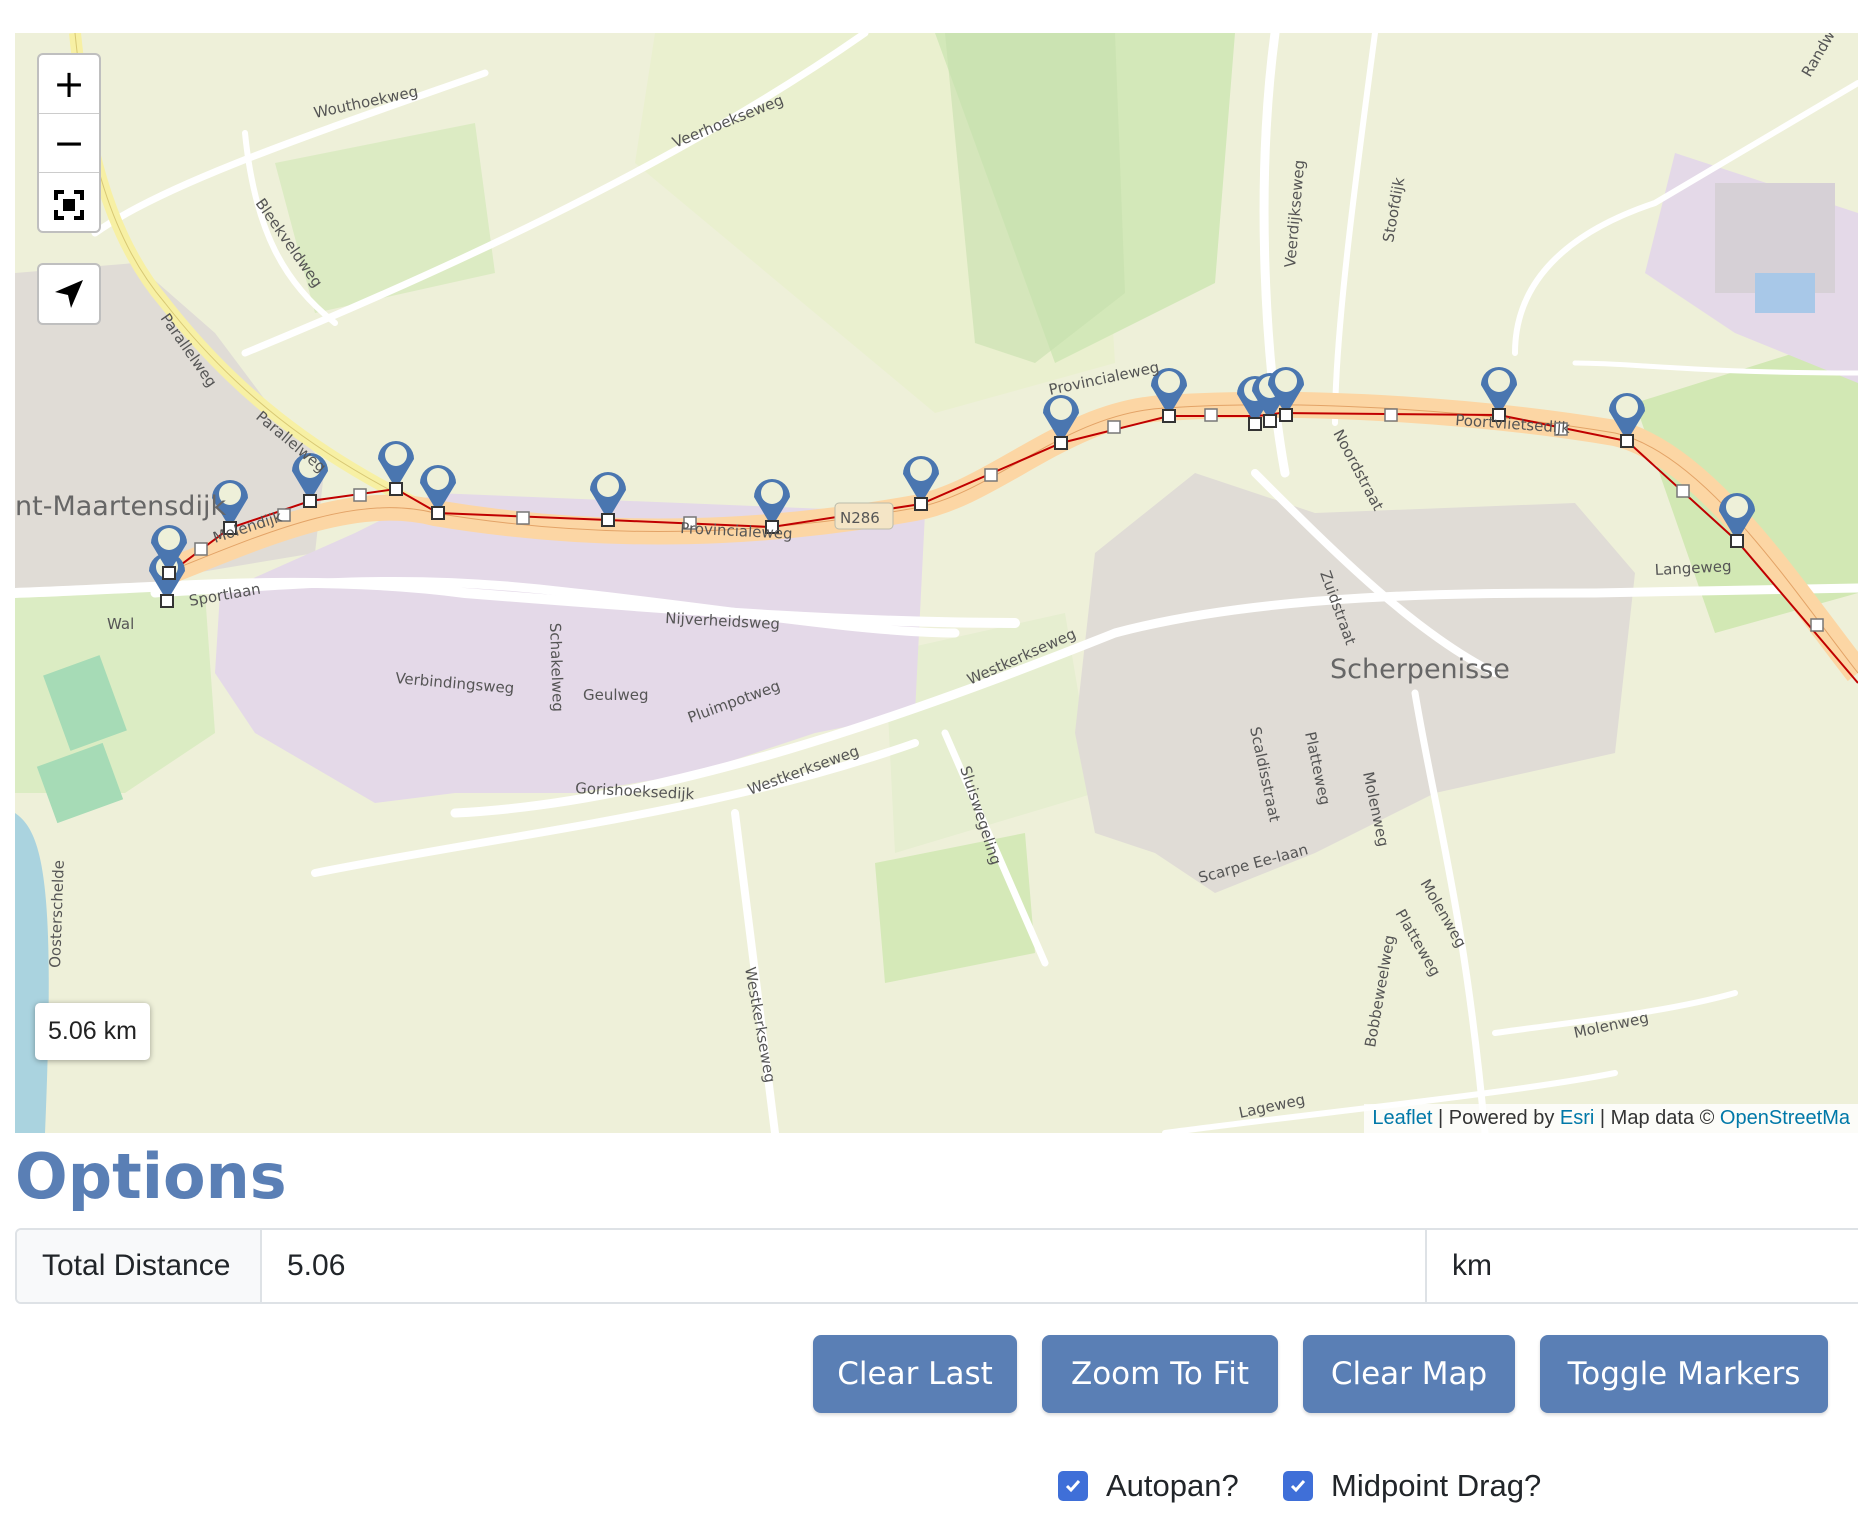 The image size is (1858, 1538). I want to click on osm-link: OpenStreetMa, so click(1785, 1118).